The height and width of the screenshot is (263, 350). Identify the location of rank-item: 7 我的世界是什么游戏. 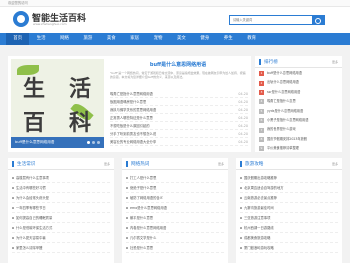
(298, 129).